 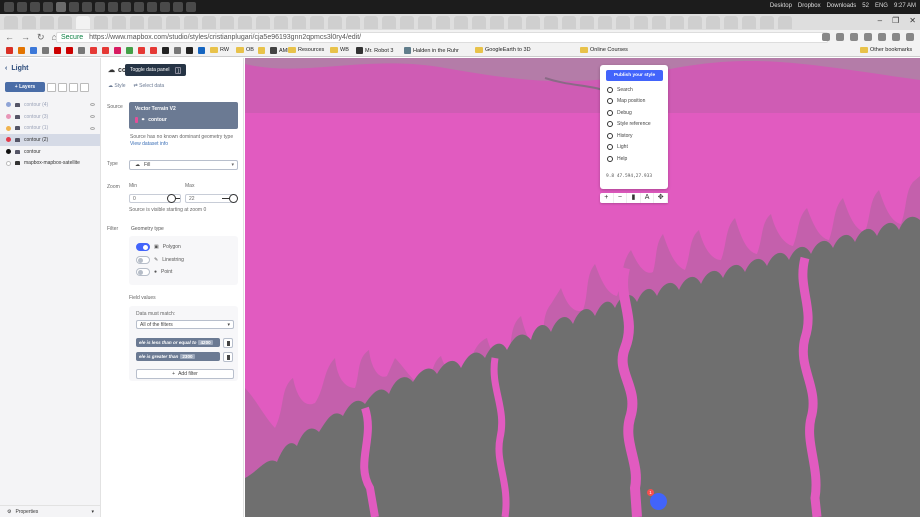 What do you see at coordinates (183, 165) in the screenshot?
I see `type-select: ☁ Fill ▾` at bounding box center [183, 165].